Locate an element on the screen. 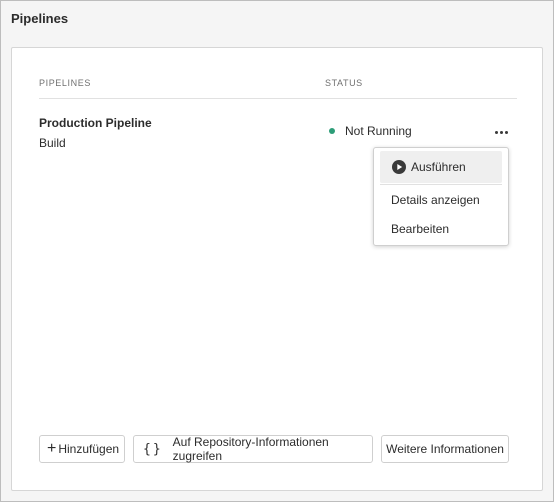 The height and width of the screenshot is (502, 554). menu-item-label: Bearbeiten is located at coordinates (420, 229).